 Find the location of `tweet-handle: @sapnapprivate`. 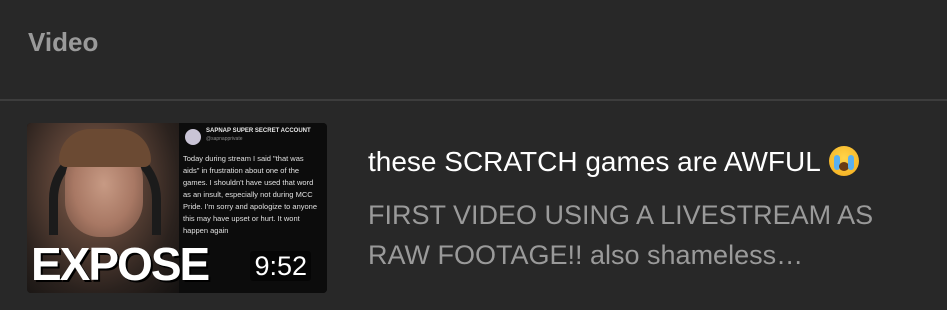

tweet-handle: @sapnapprivate is located at coordinates (224, 139).